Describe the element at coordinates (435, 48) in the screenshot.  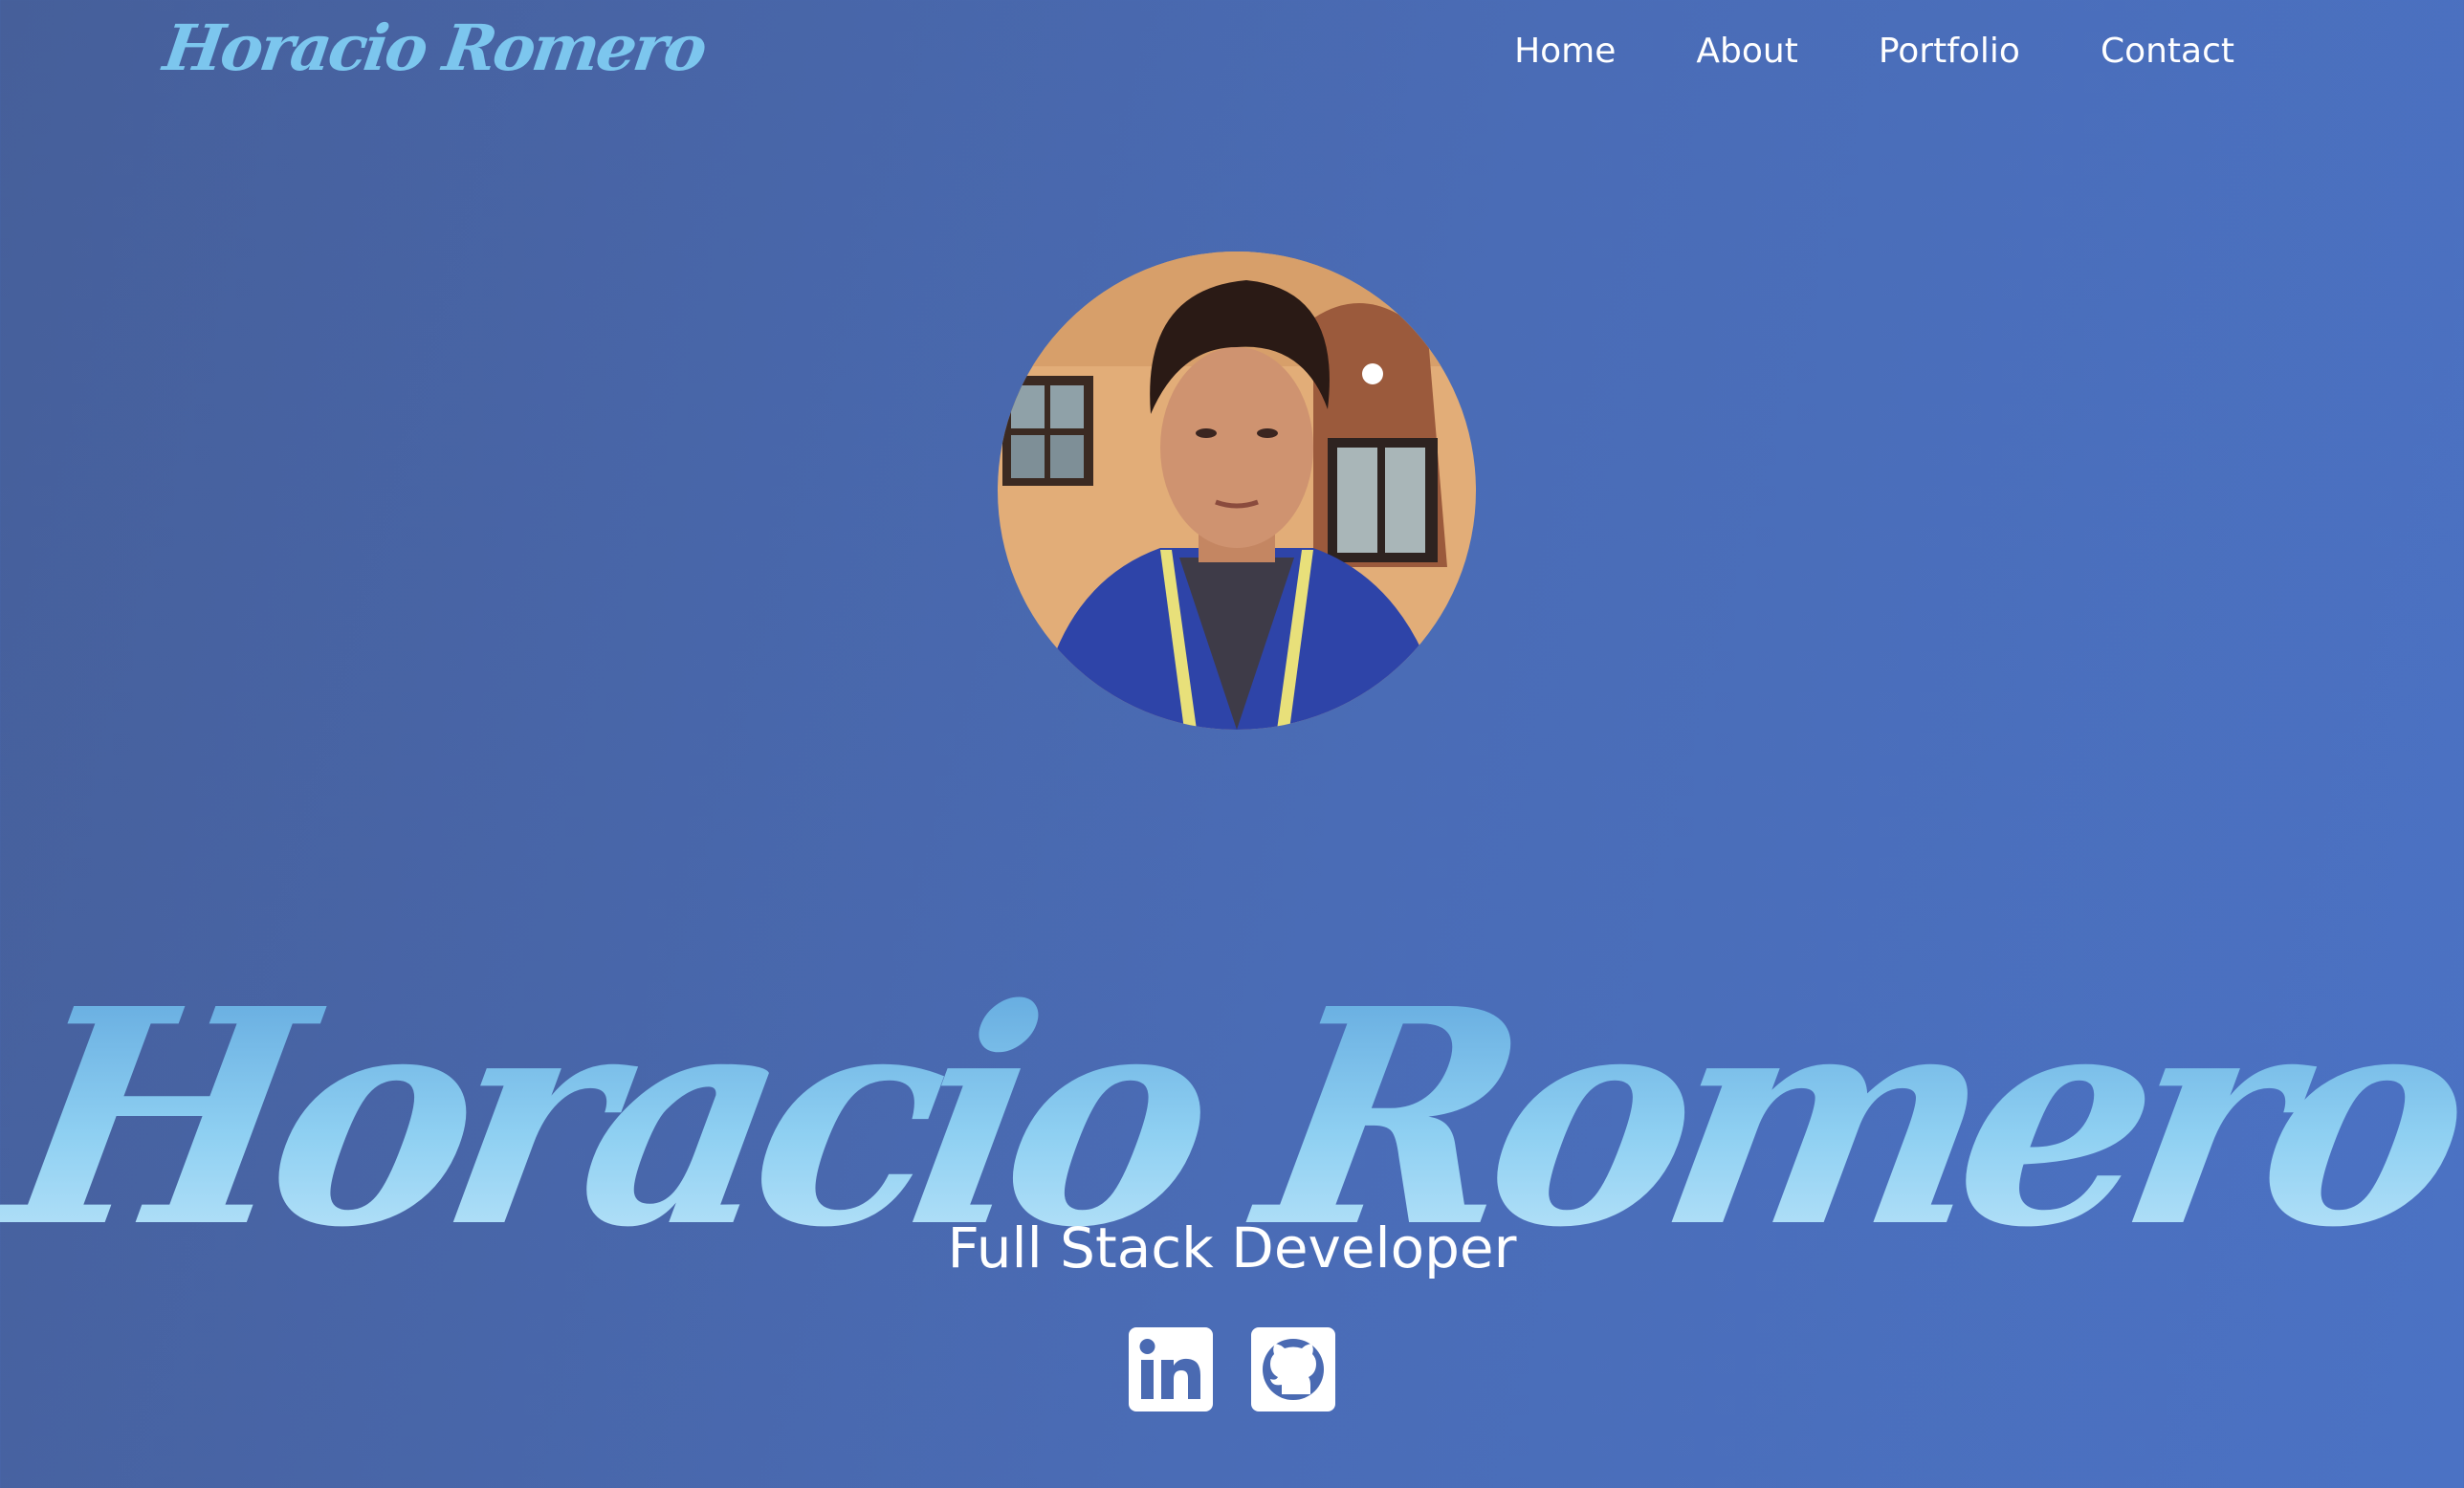
I see `brand-logo: Horacio Romero` at that location.